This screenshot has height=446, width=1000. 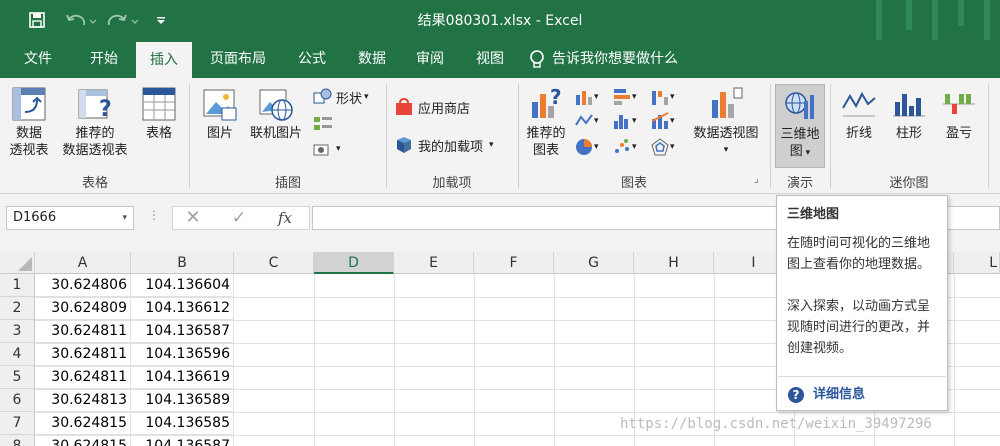 I want to click on lightbulb-icon, so click(x=537, y=59).